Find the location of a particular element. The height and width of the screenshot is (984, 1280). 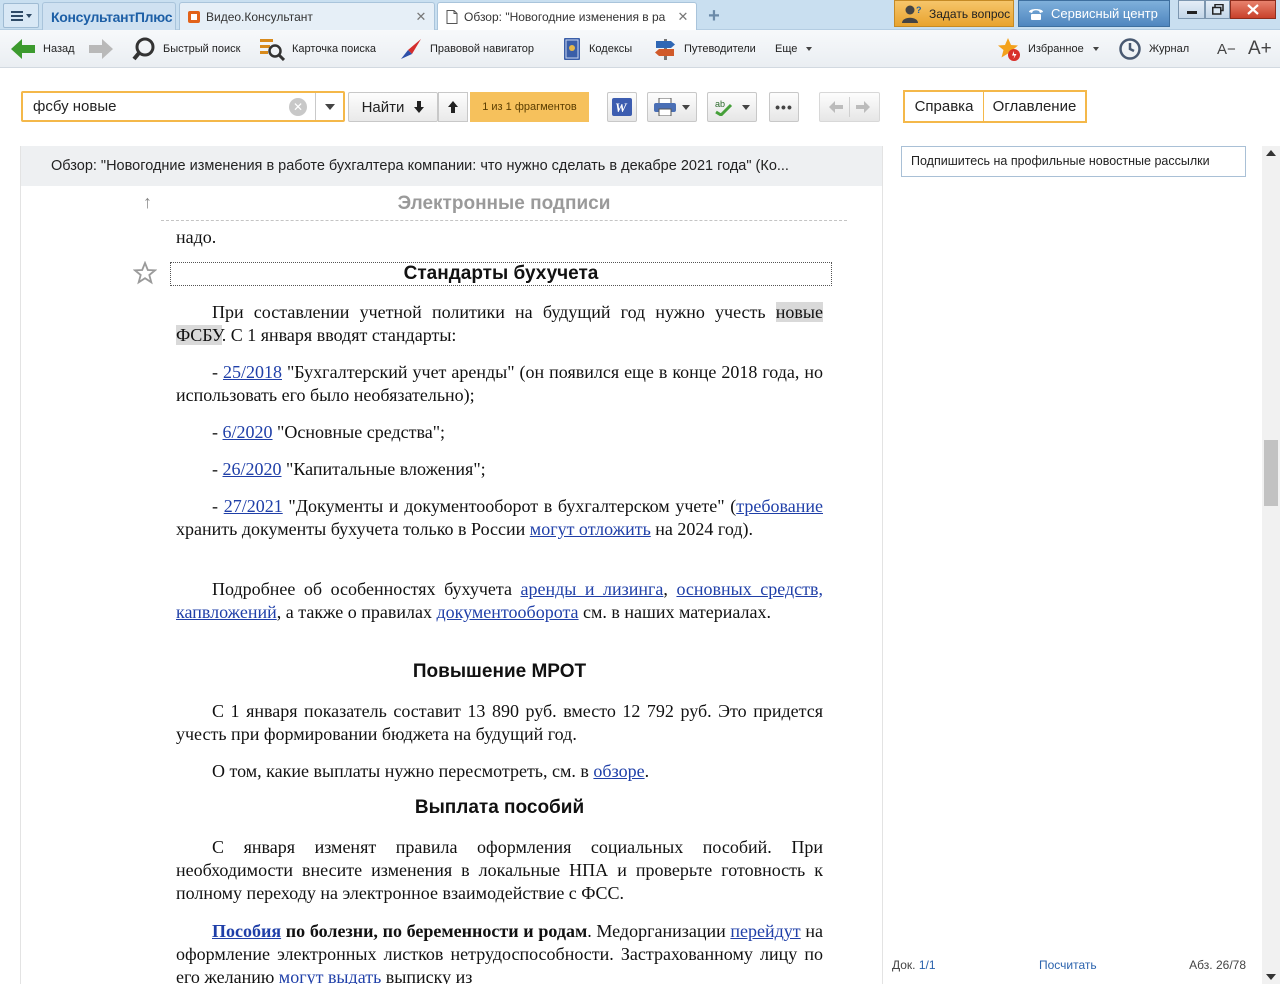

print-button is located at coordinates (672, 107).